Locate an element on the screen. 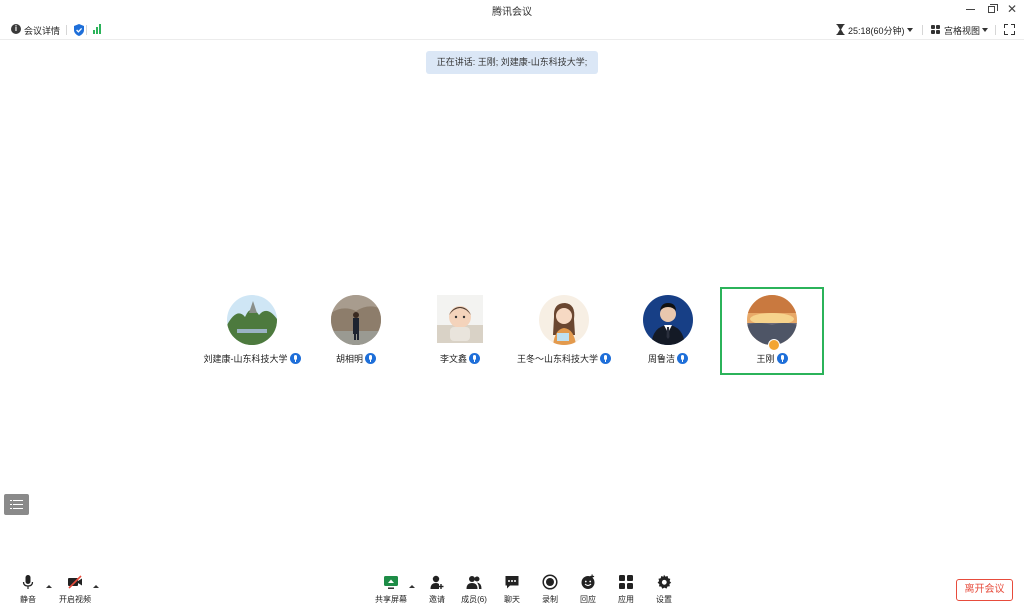 The height and width of the screenshot is (612, 1024). title-bar: 腾讯会议 ✕ is located at coordinates (512, 9).